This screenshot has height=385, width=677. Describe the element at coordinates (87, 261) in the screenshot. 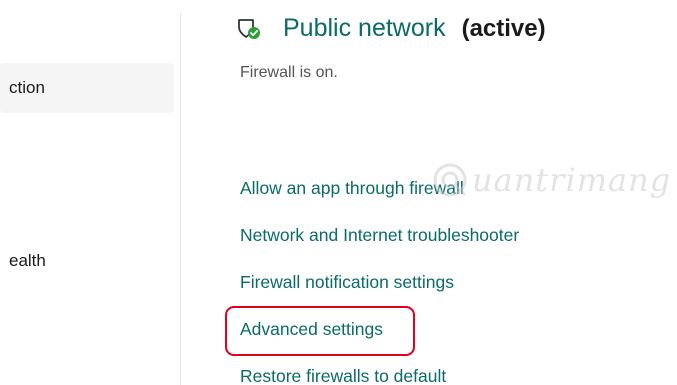

I see `sidebar-item-device-health: ealth` at that location.